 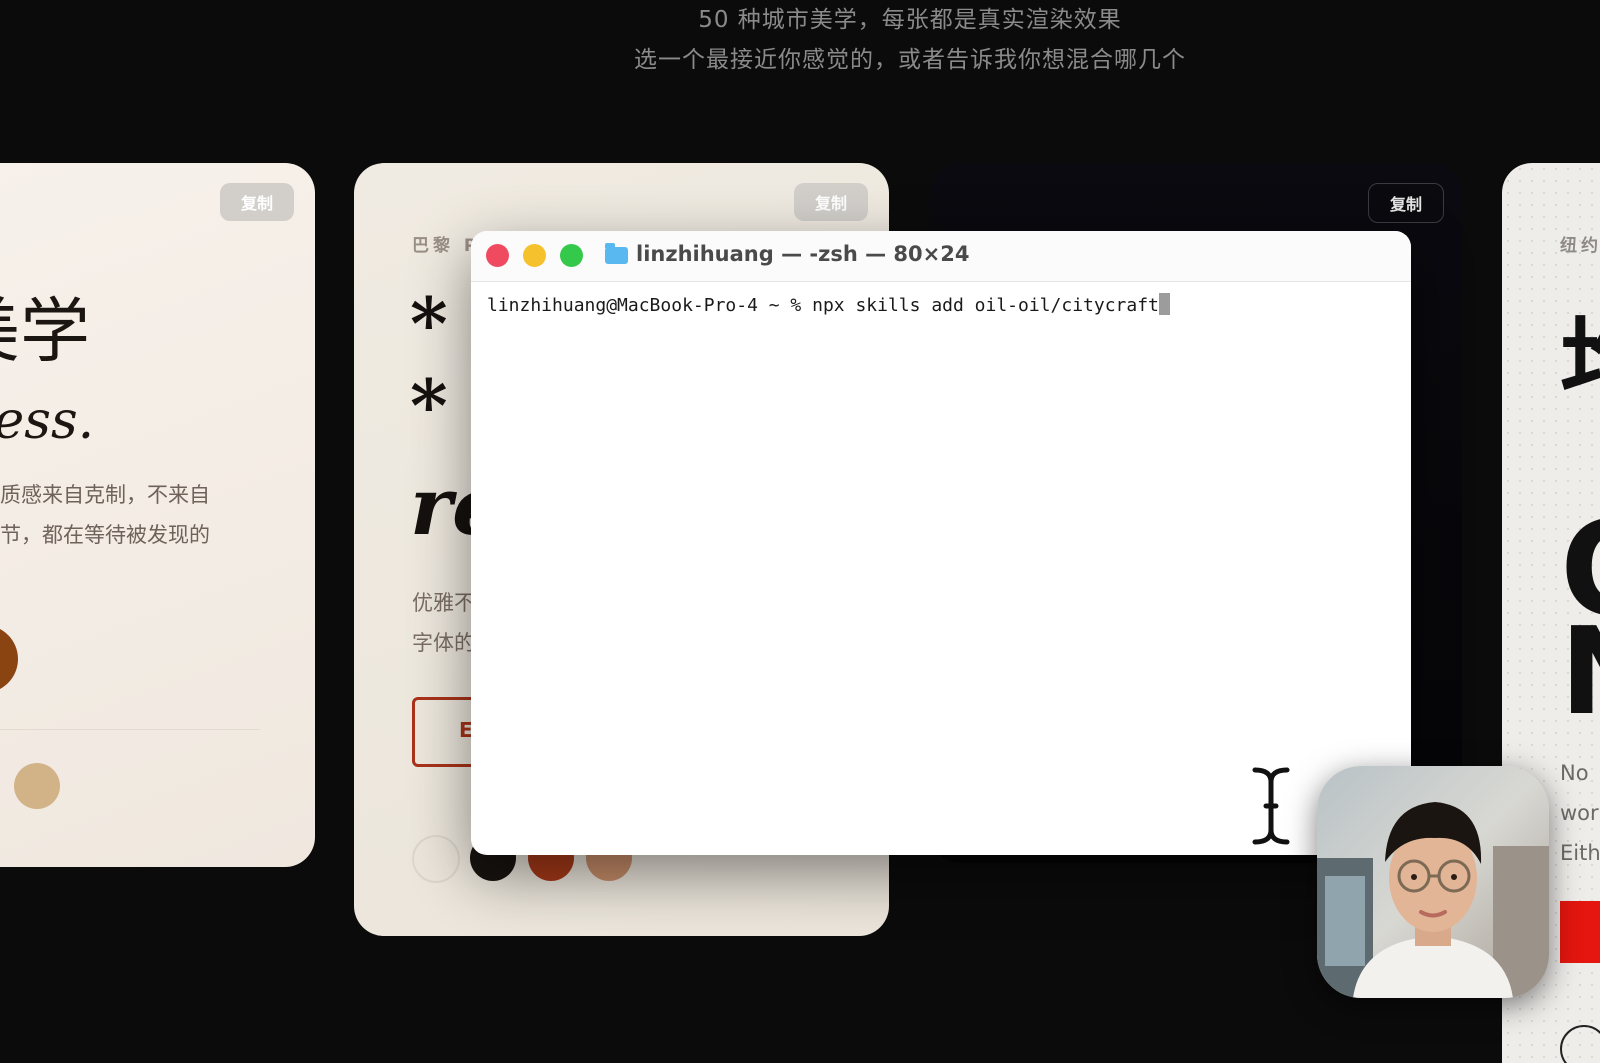 What do you see at coordinates (616, 253) in the screenshot?
I see `folder-icon` at bounding box center [616, 253].